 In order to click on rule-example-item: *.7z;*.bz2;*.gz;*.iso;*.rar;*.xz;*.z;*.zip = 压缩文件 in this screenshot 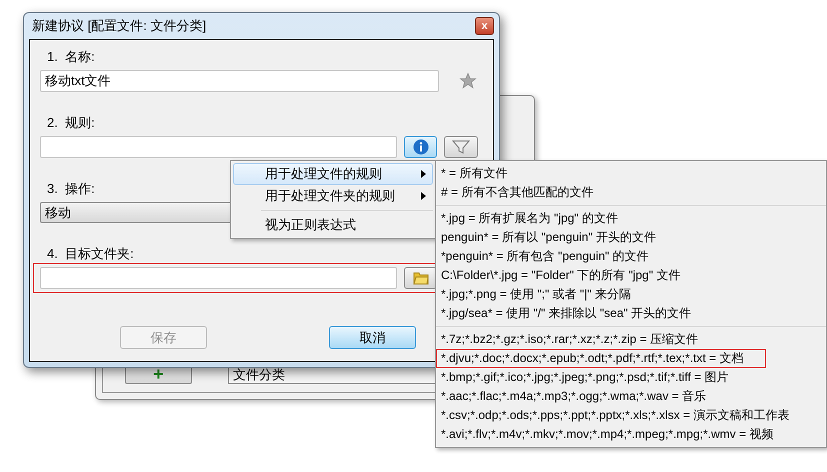, I will do `click(631, 339)`.